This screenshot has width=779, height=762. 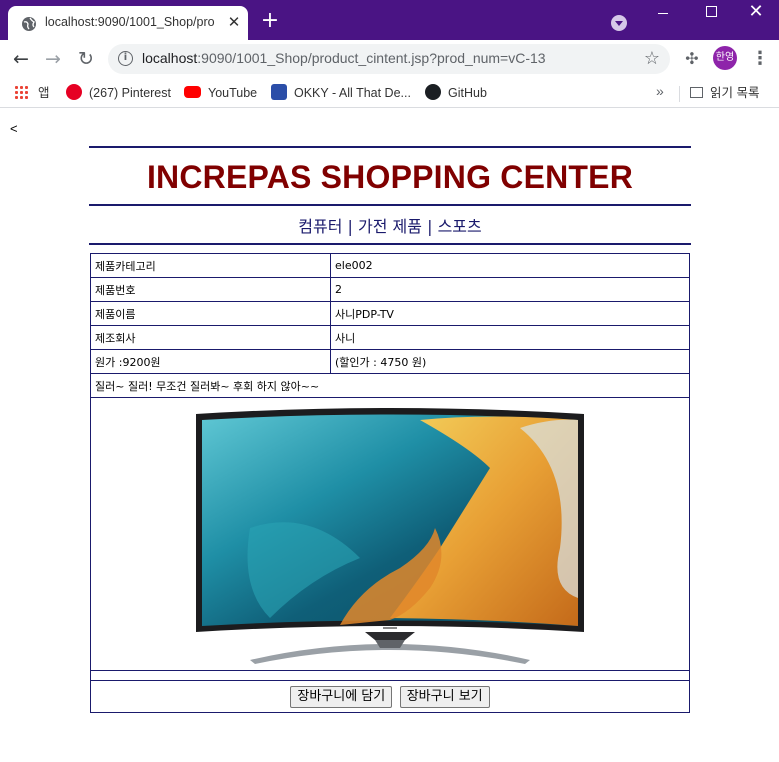 What do you see at coordinates (725, 58) in the screenshot?
I see `profile-avatar: 한영` at bounding box center [725, 58].